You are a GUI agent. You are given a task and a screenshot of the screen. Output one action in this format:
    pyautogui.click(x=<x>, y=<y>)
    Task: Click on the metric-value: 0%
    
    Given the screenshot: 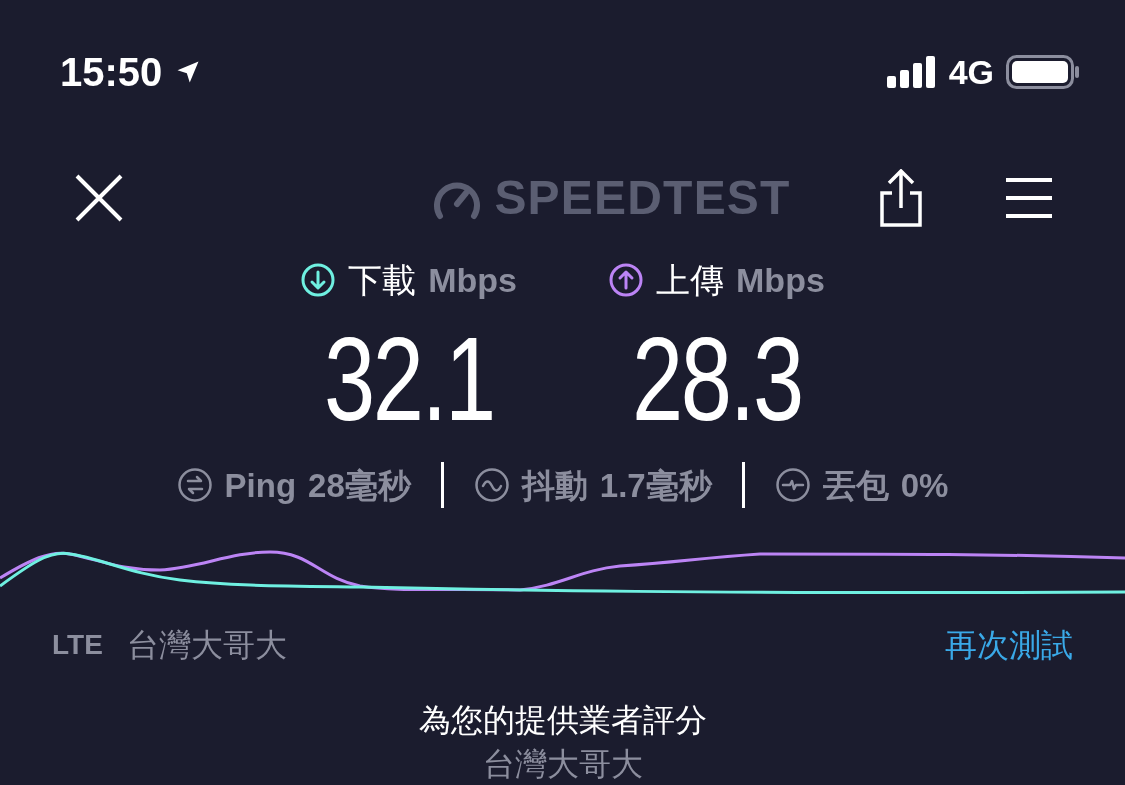 What is the action you would take?
    pyautogui.click(x=924, y=485)
    